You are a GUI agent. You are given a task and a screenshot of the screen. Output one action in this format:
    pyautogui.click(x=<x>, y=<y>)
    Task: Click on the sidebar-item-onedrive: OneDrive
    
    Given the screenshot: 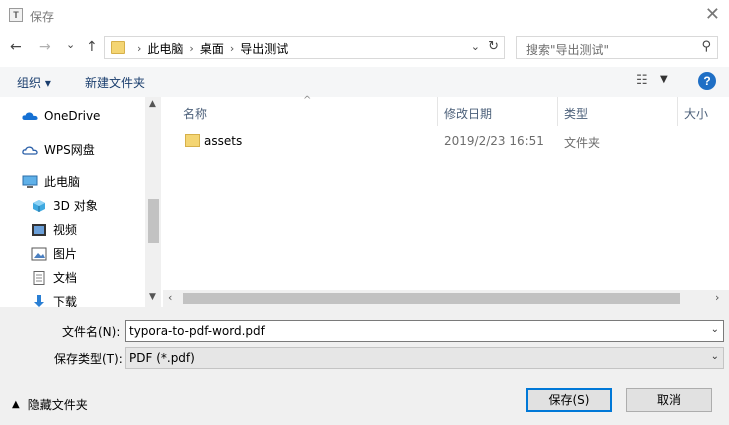 What is the action you would take?
    pyautogui.click(x=61, y=116)
    